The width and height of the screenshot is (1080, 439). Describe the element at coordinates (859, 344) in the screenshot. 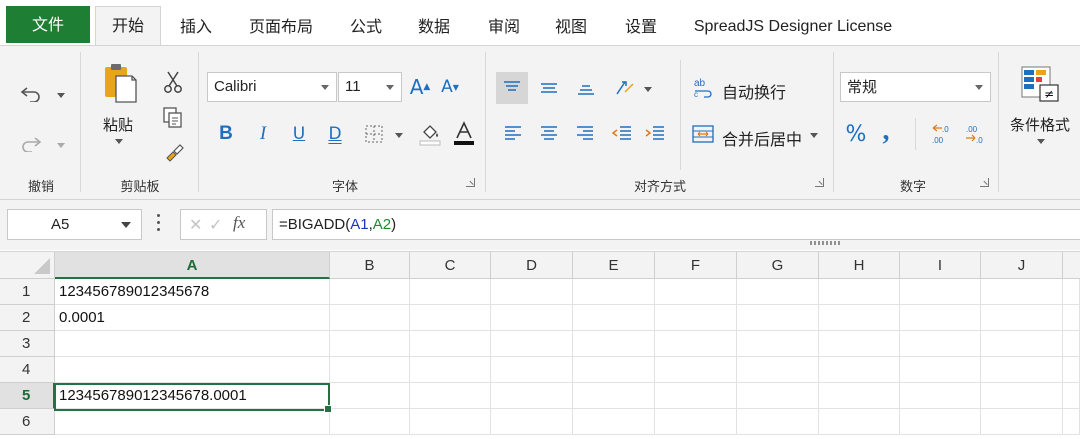

I see `cell-h3` at that location.